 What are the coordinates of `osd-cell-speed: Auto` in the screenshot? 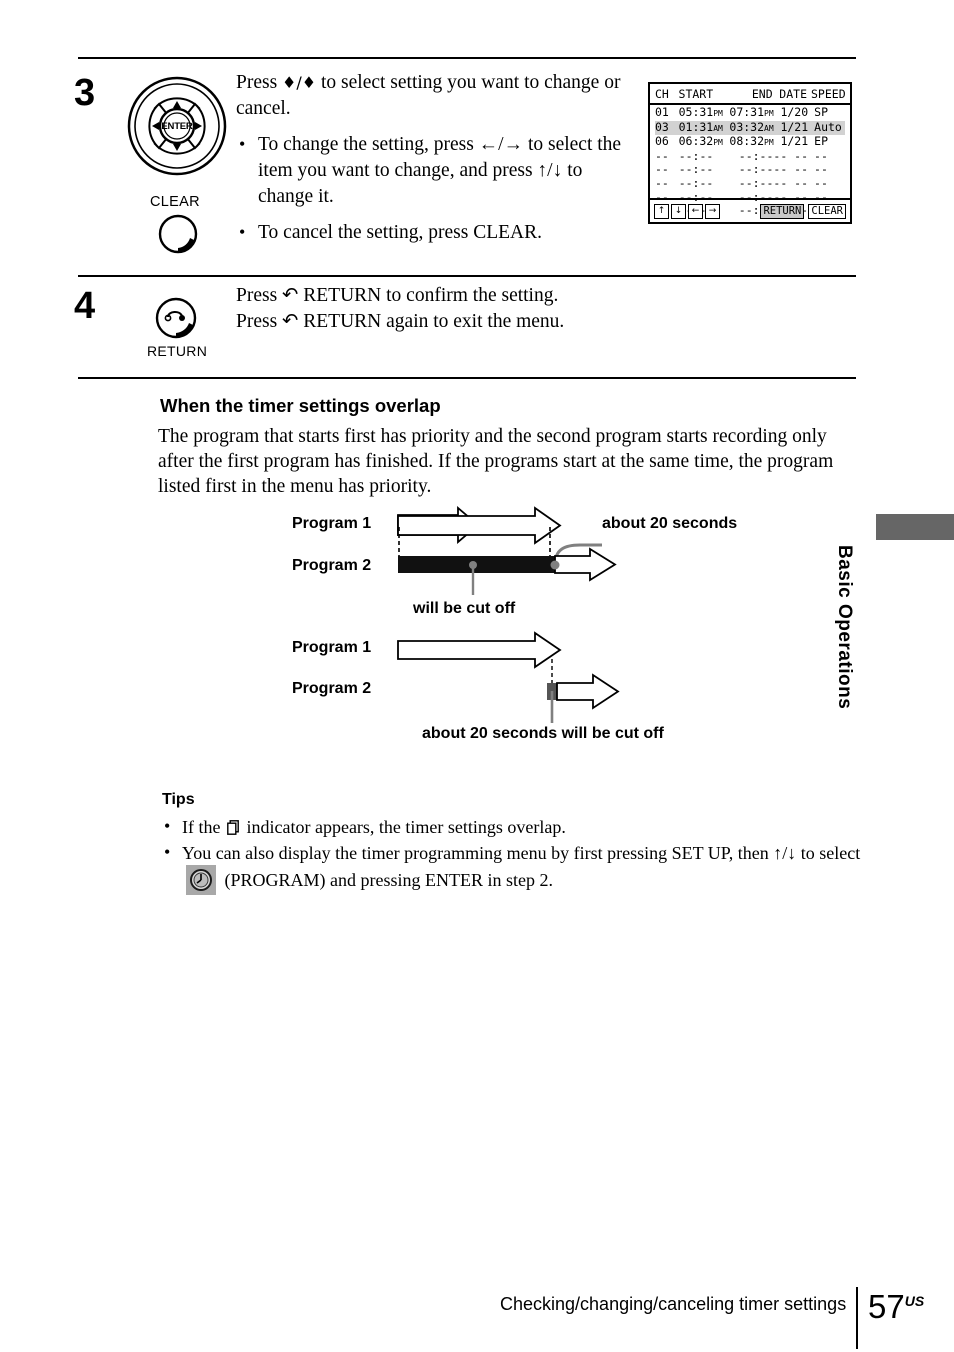 It's located at (828, 126).